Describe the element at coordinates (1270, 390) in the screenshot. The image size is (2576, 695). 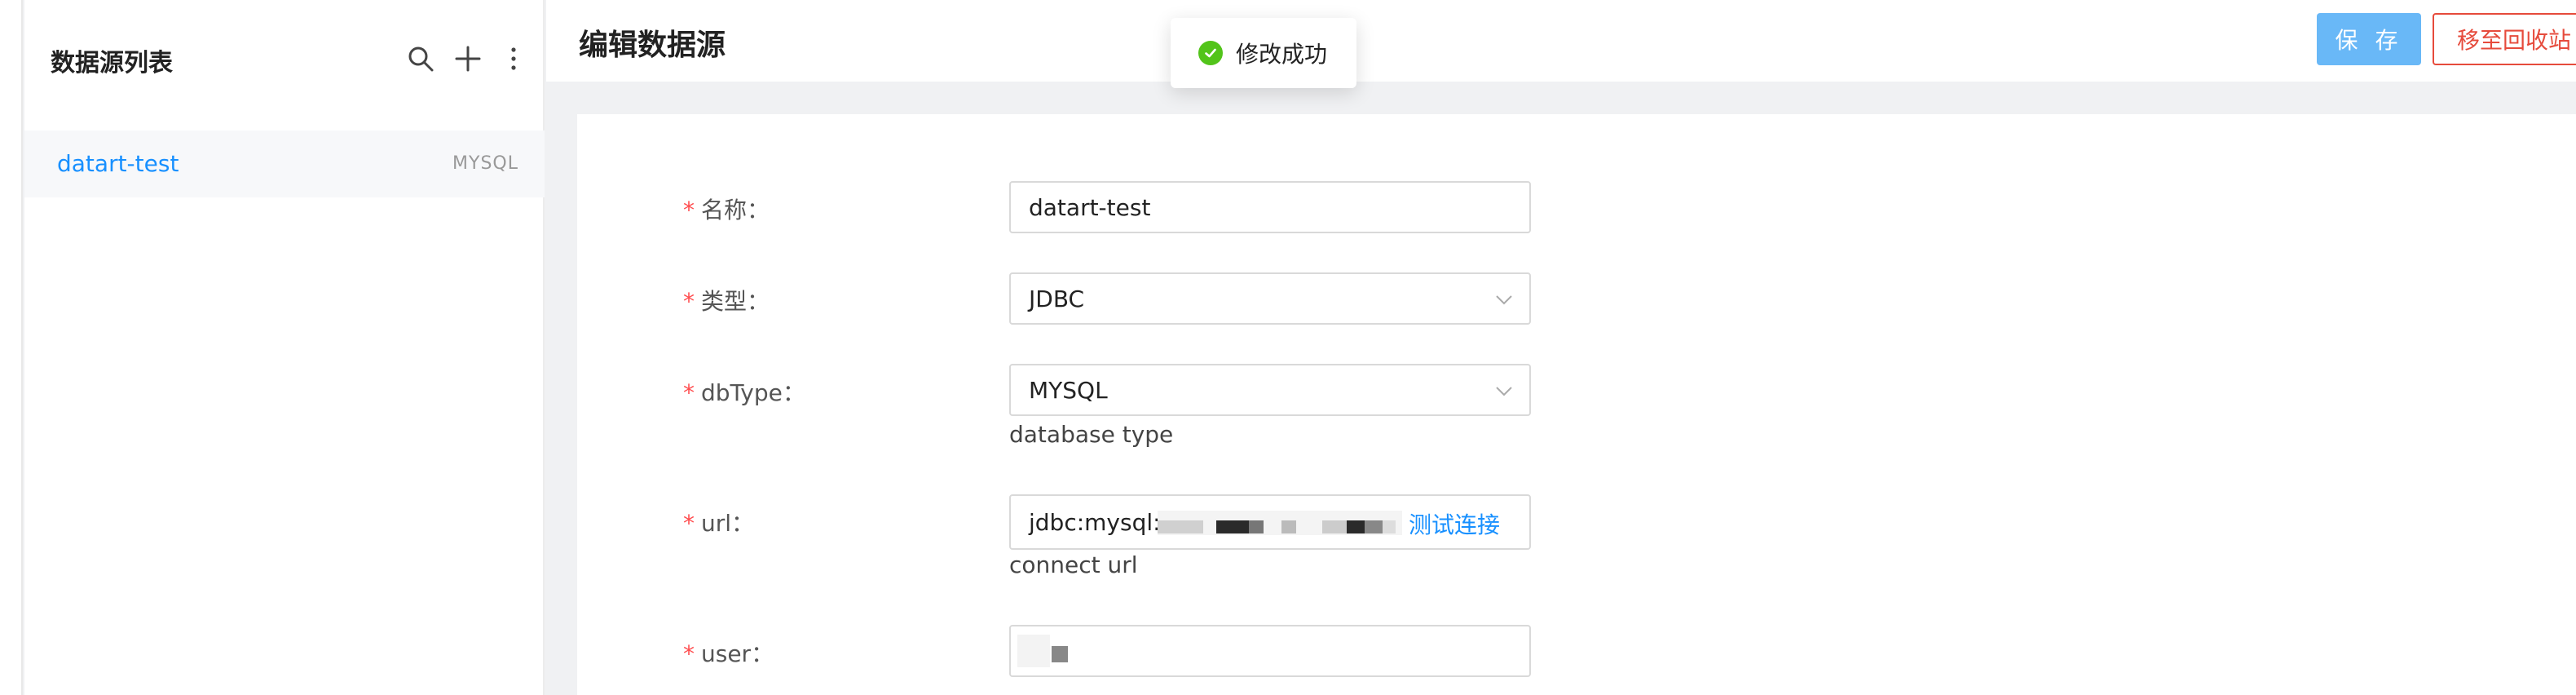
I see `dbtype-select: MYSQL` at that location.